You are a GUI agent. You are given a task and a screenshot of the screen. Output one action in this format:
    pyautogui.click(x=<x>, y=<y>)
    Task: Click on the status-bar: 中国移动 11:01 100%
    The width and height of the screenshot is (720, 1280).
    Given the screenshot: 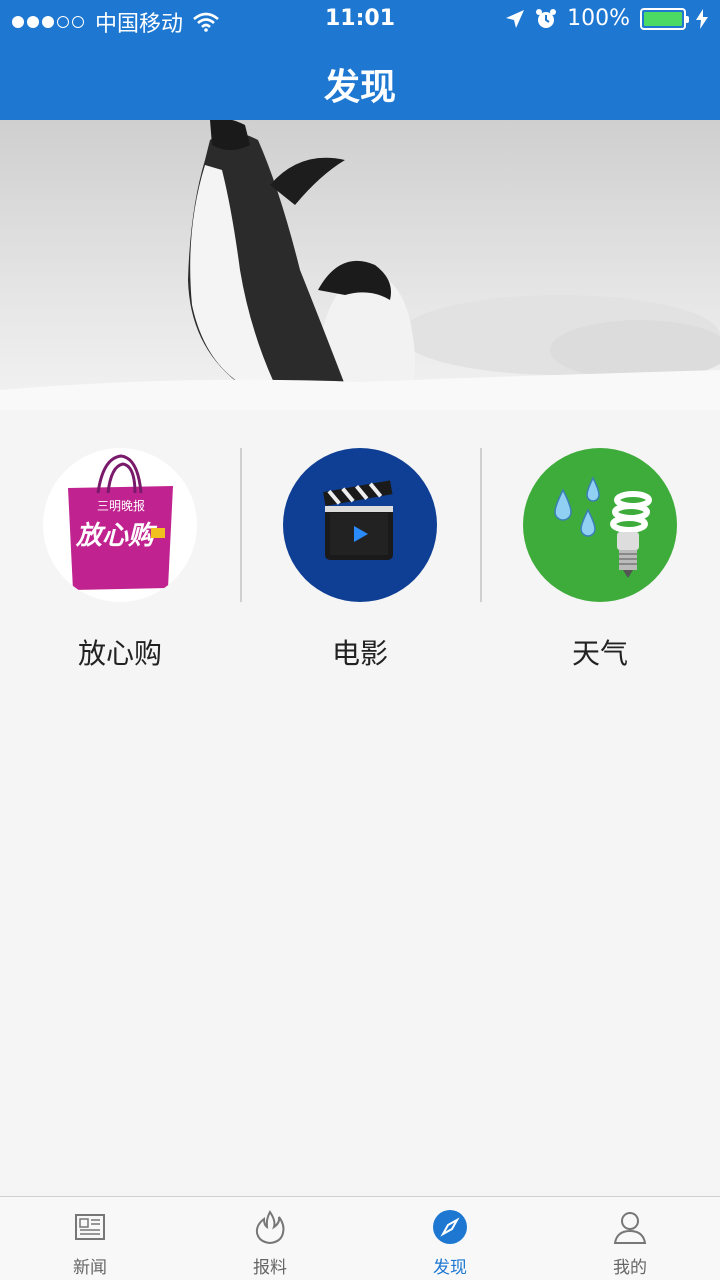 What is the action you would take?
    pyautogui.click(x=360, y=20)
    